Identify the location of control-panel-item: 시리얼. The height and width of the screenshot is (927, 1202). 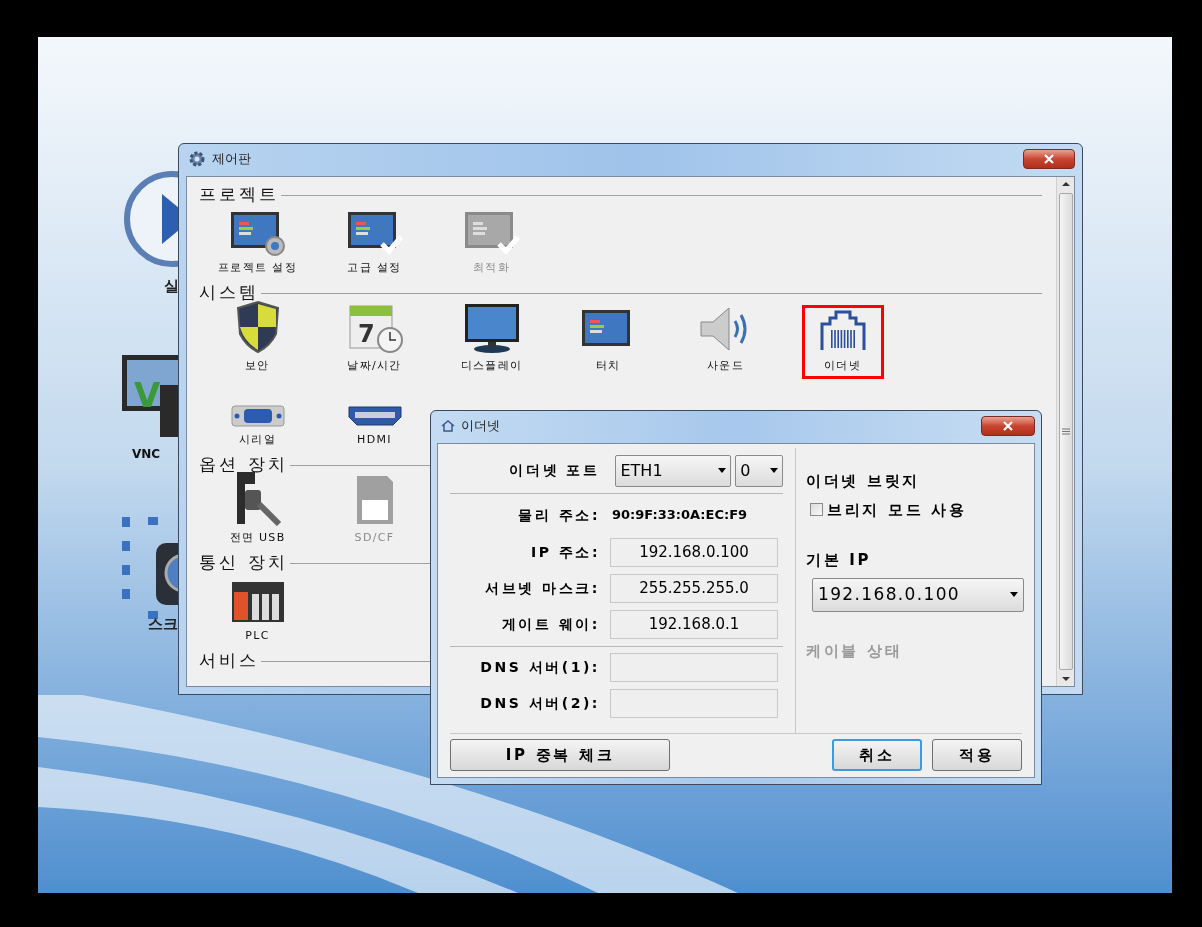
(257, 416).